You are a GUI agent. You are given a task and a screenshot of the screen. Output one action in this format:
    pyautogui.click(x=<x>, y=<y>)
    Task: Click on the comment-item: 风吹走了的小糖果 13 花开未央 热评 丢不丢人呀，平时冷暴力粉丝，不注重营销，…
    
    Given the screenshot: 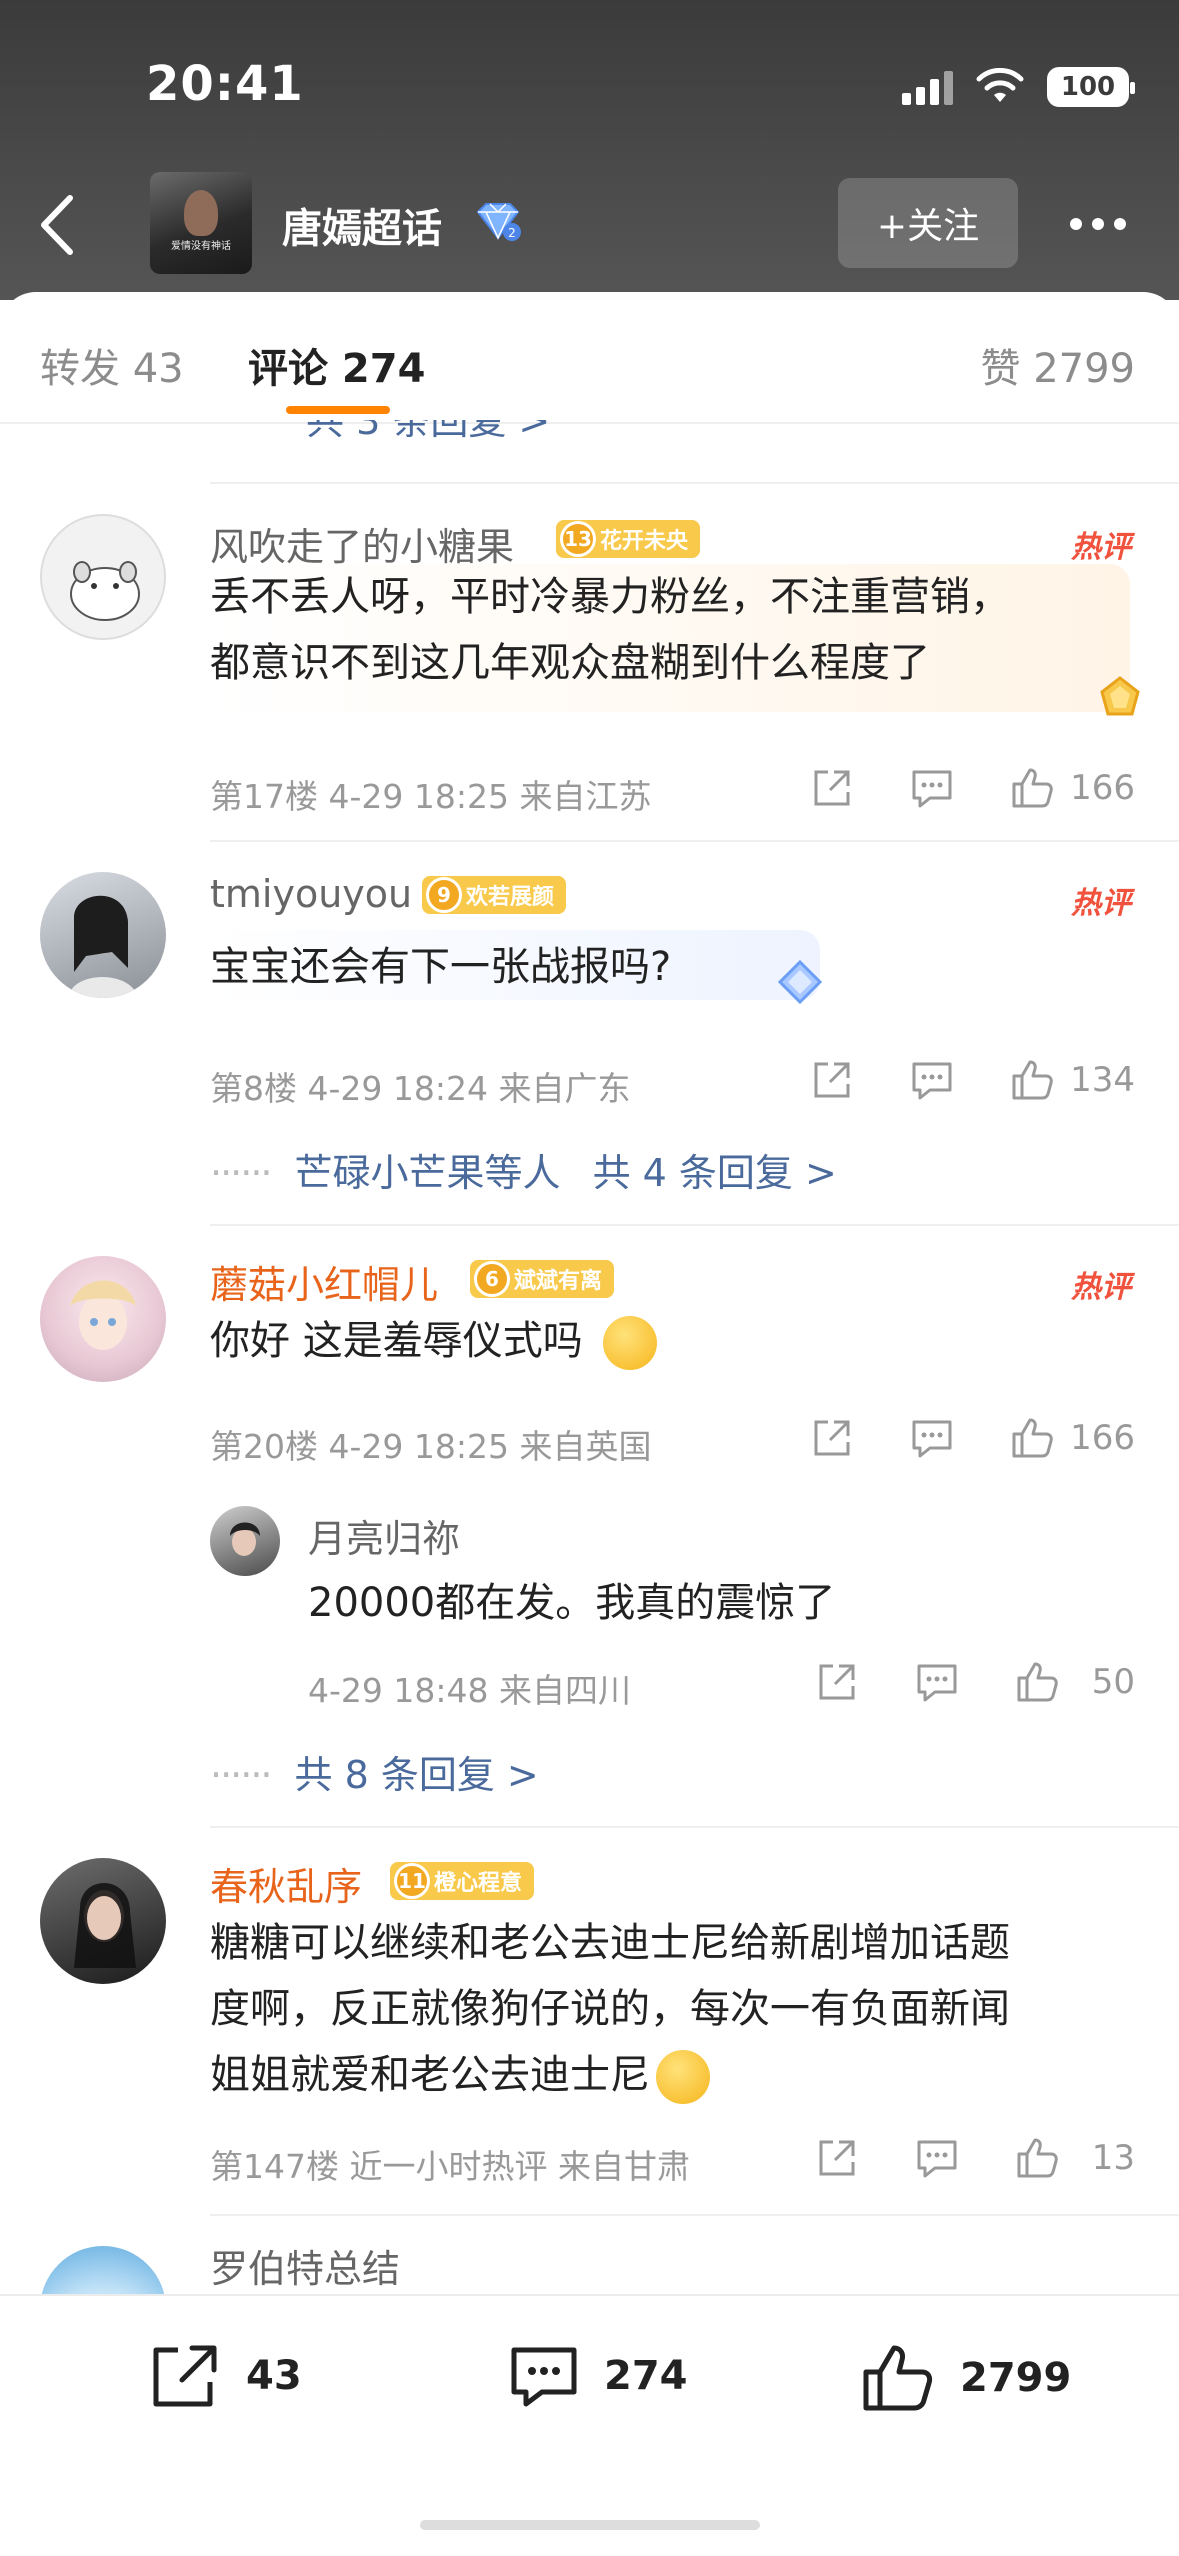 What is the action you would take?
    pyautogui.click(x=589, y=662)
    